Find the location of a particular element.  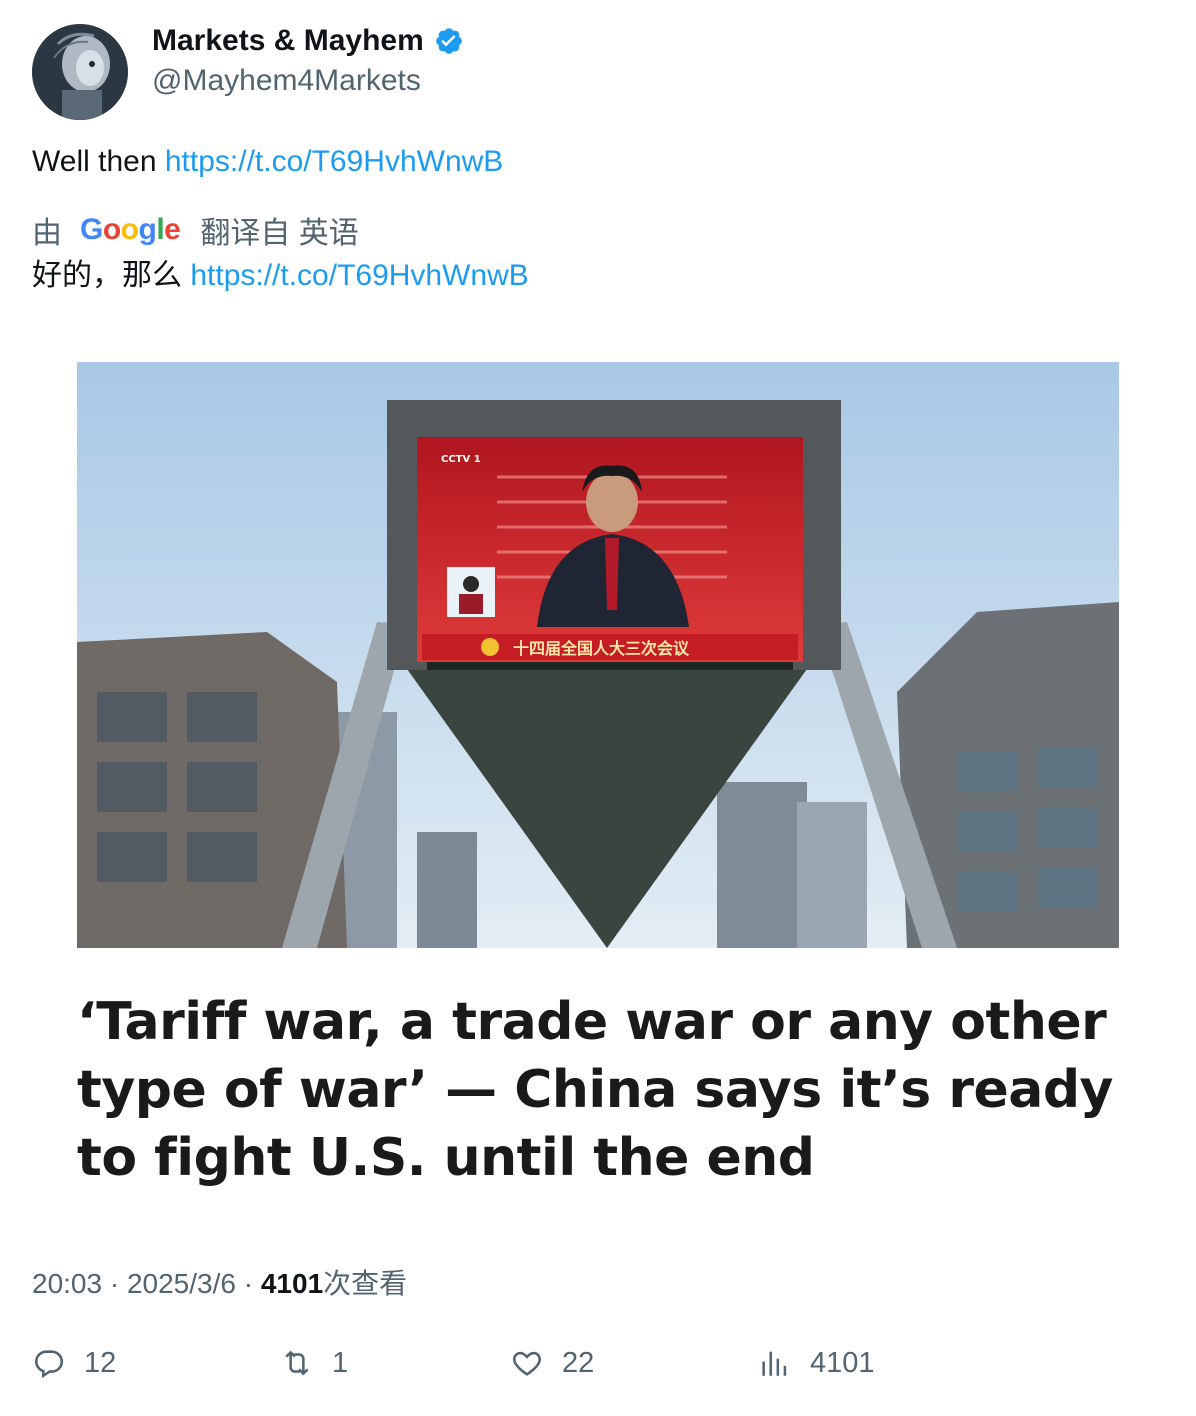

google-logo: Google is located at coordinates (130, 230).